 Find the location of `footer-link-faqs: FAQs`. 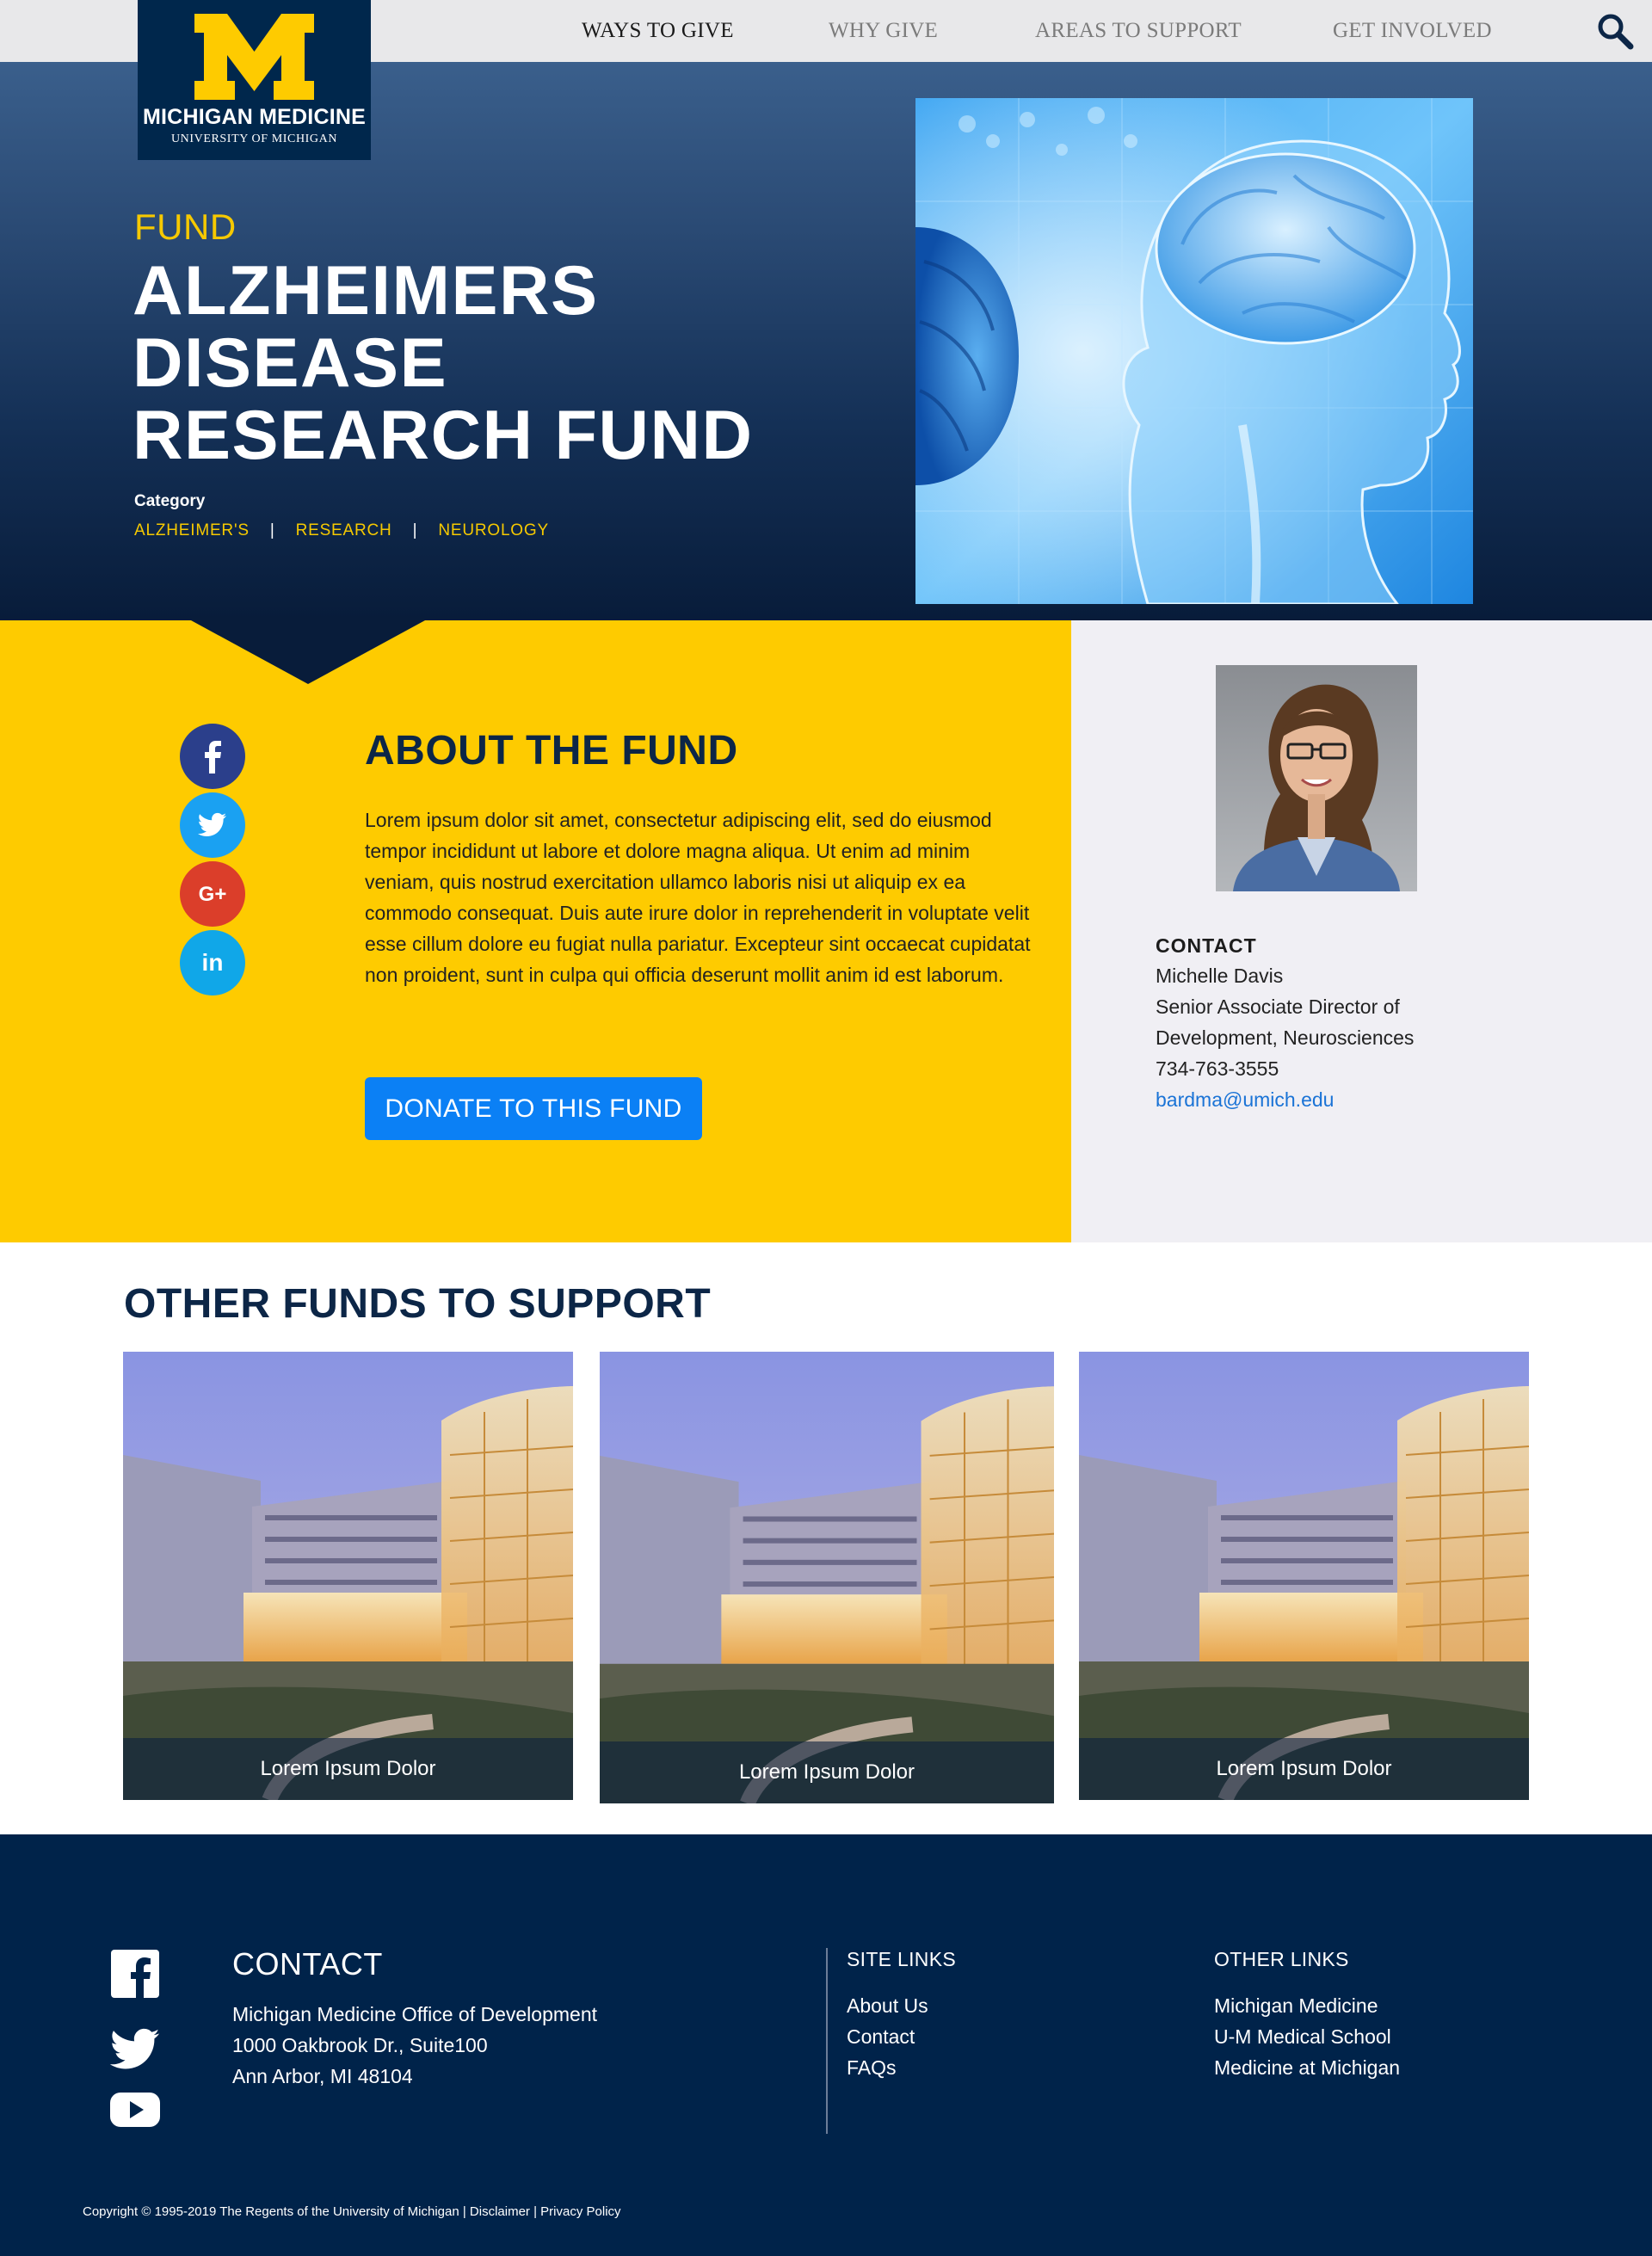

footer-link-faqs: FAQs is located at coordinates (872, 2068).